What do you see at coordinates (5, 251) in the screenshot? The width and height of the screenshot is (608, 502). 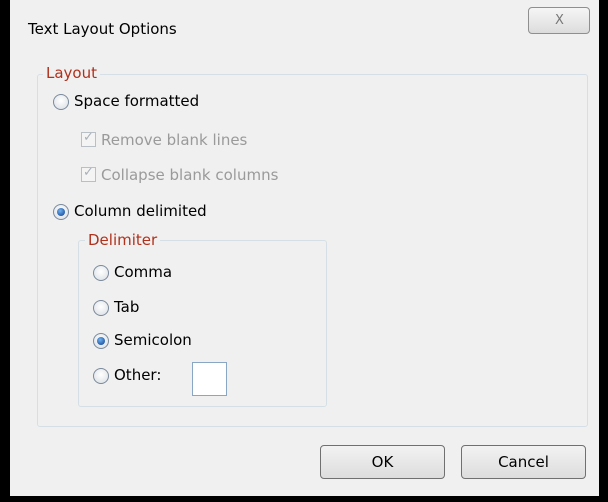 I see `window-frame-left` at bounding box center [5, 251].